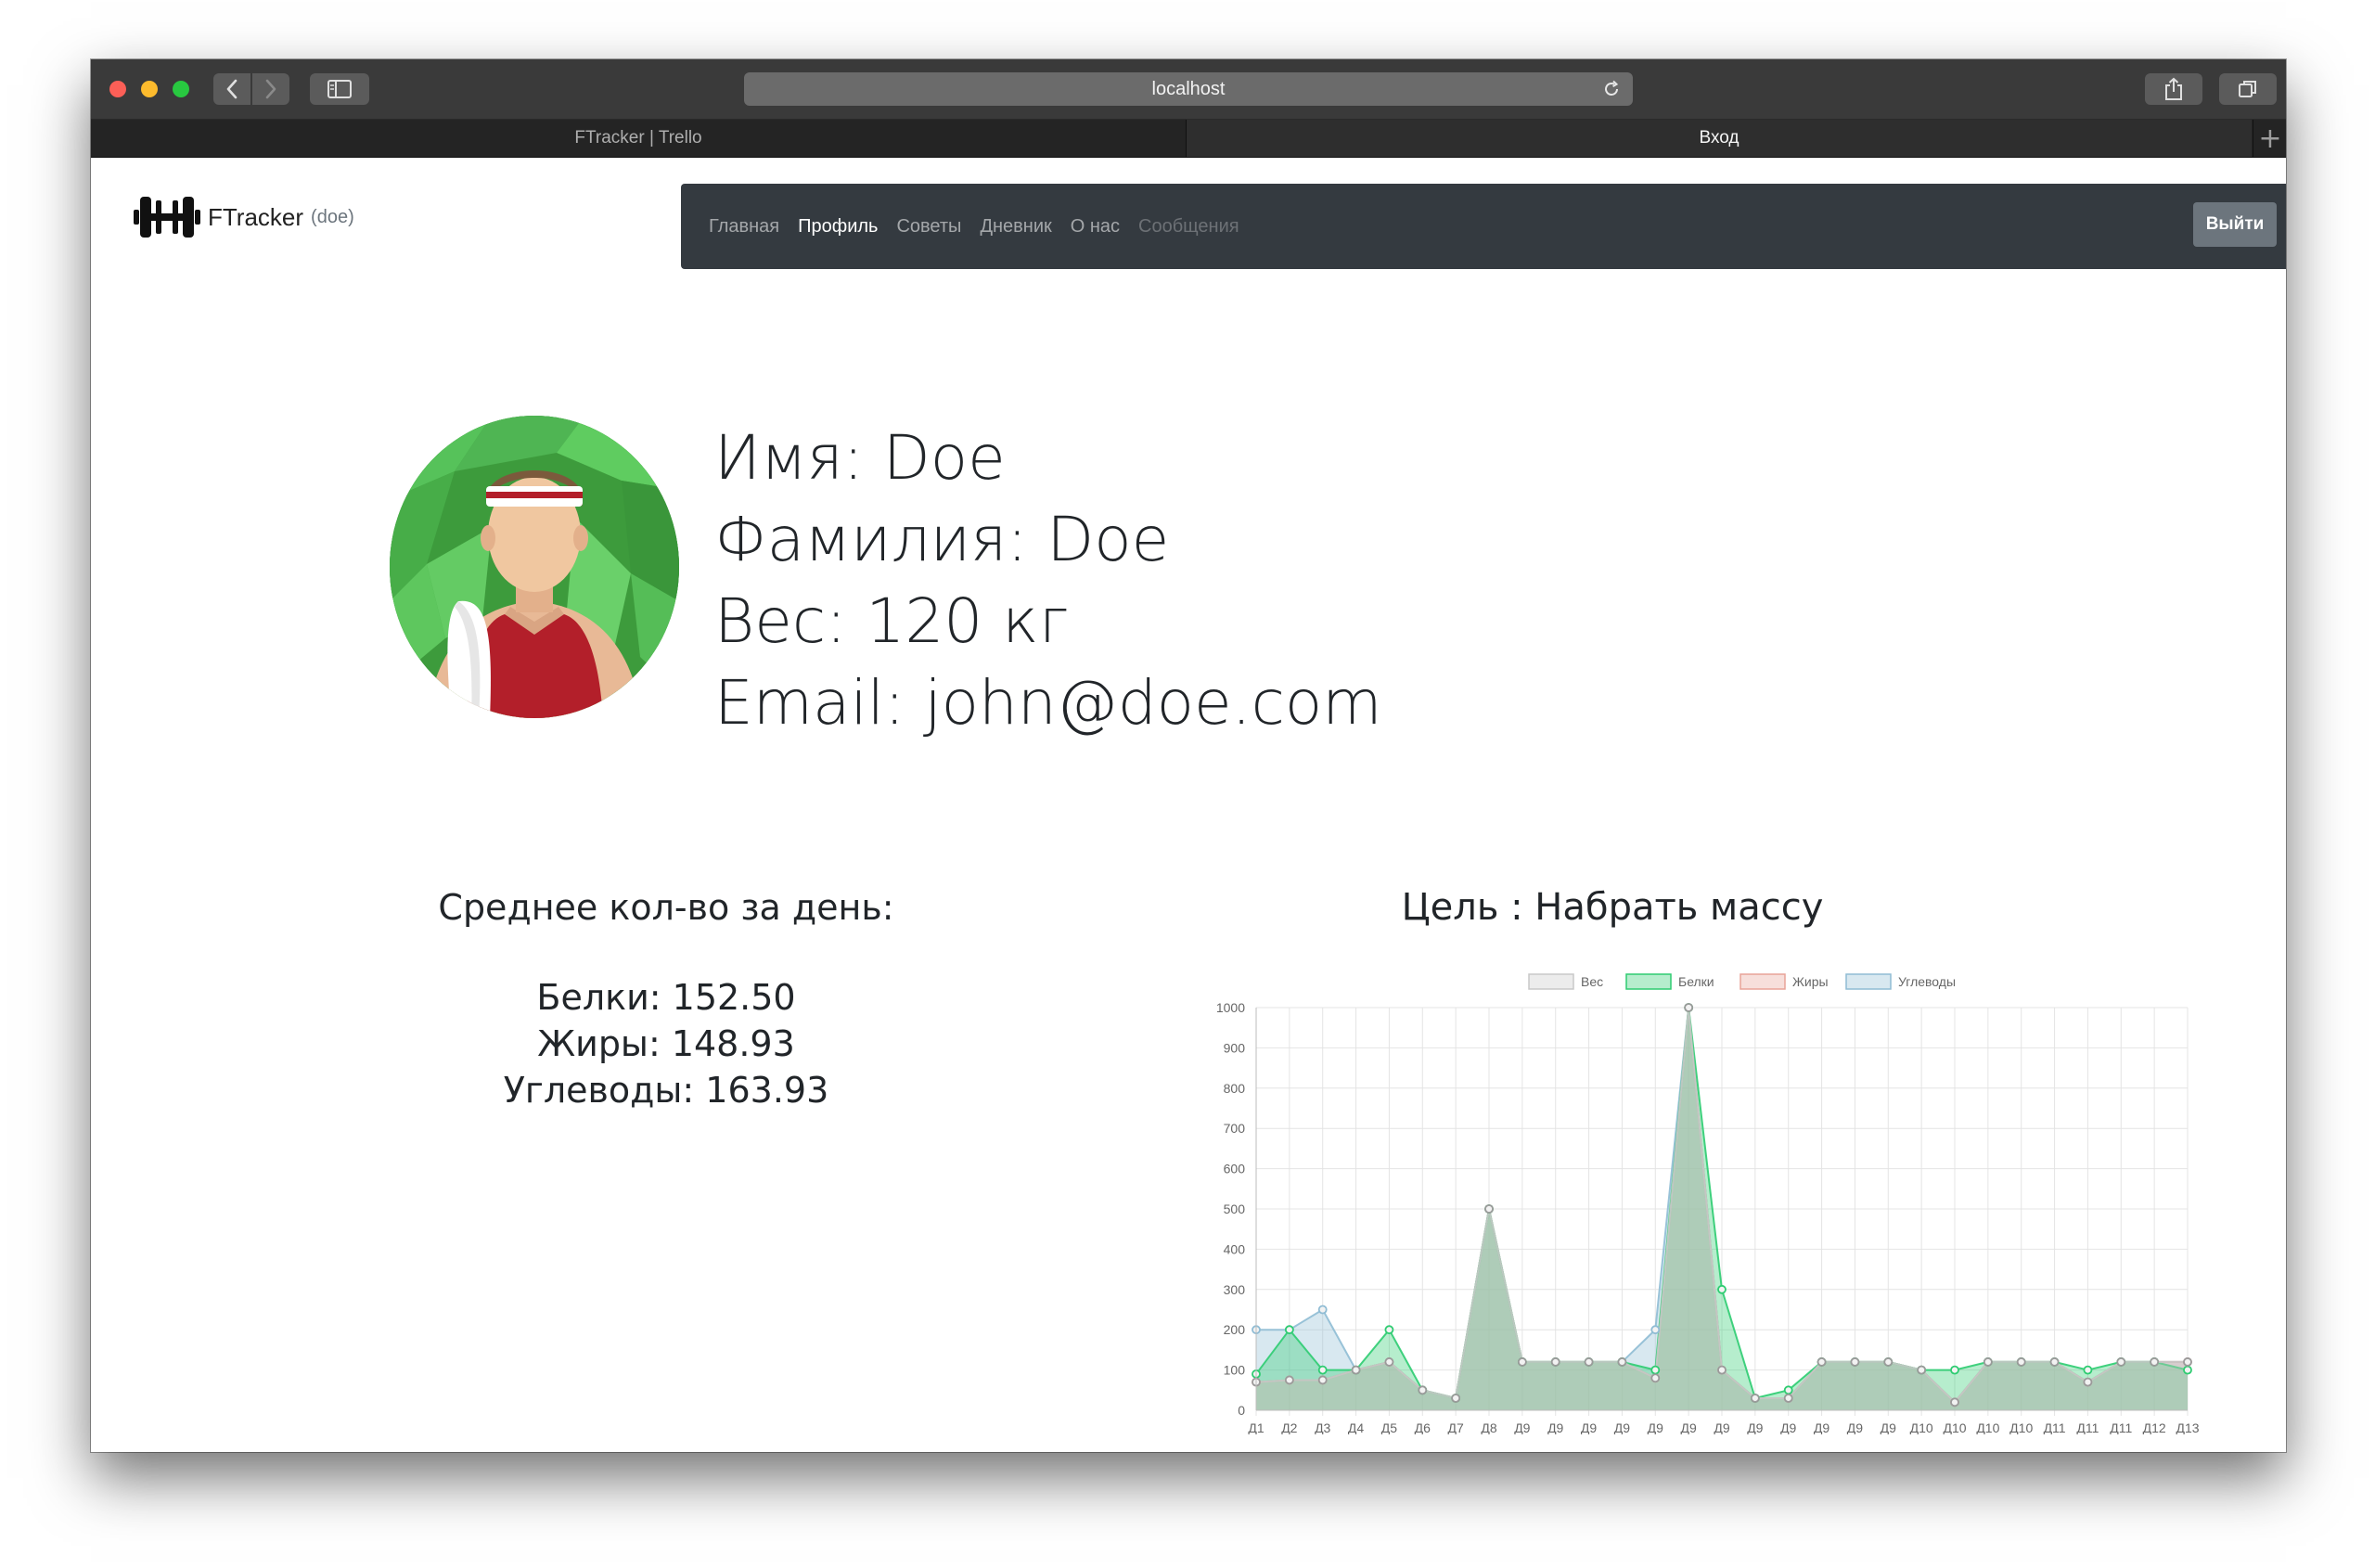  I want to click on chart-y-tick-label: 500, so click(1235, 1209).